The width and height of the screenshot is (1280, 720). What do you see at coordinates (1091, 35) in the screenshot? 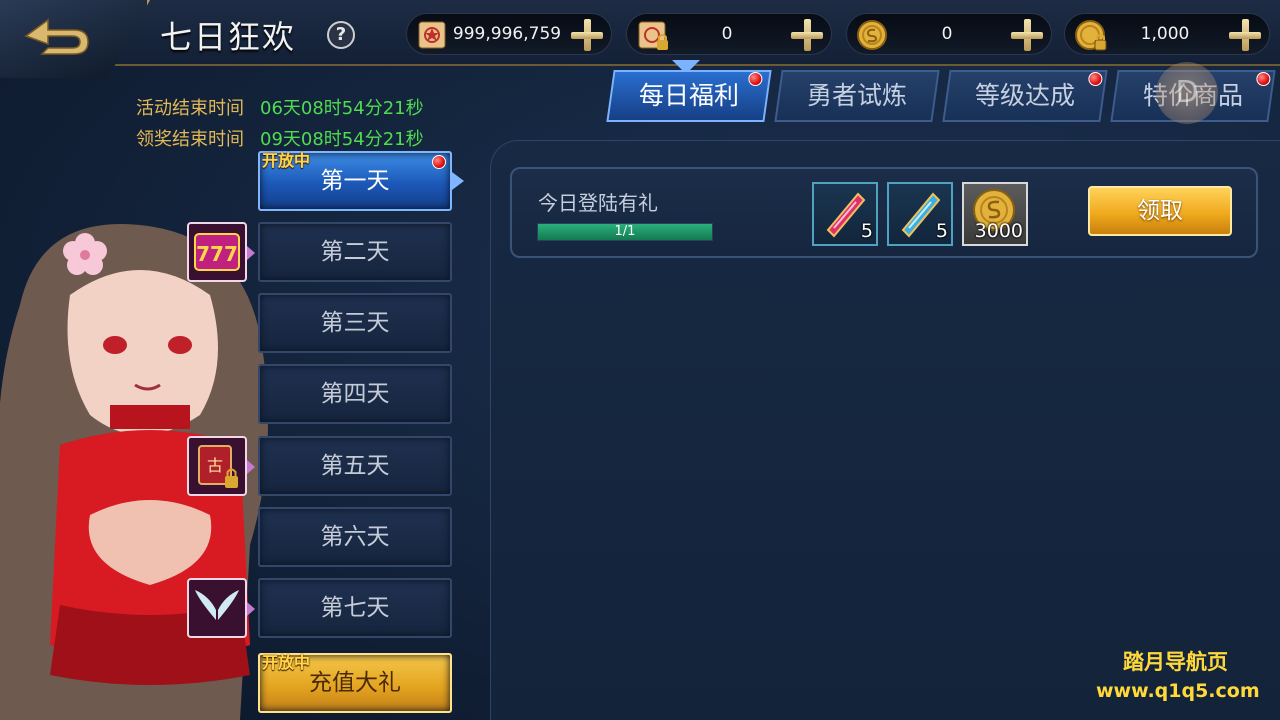
I see `locked-gold-coin-icon` at bounding box center [1091, 35].